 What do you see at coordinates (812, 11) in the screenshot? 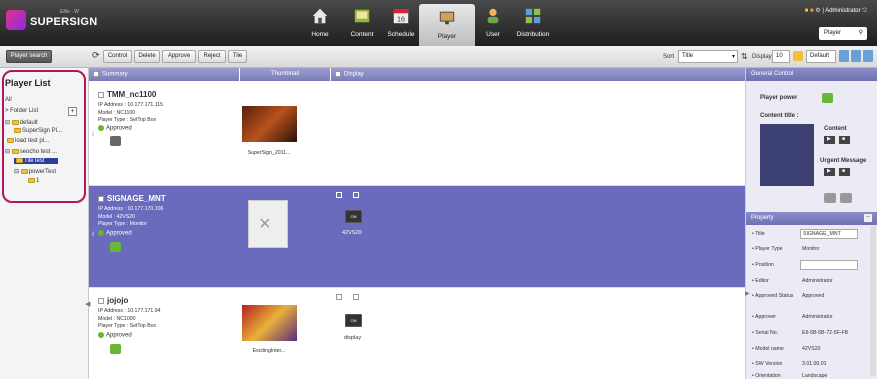
I see `message-icon: ■` at bounding box center [812, 11].